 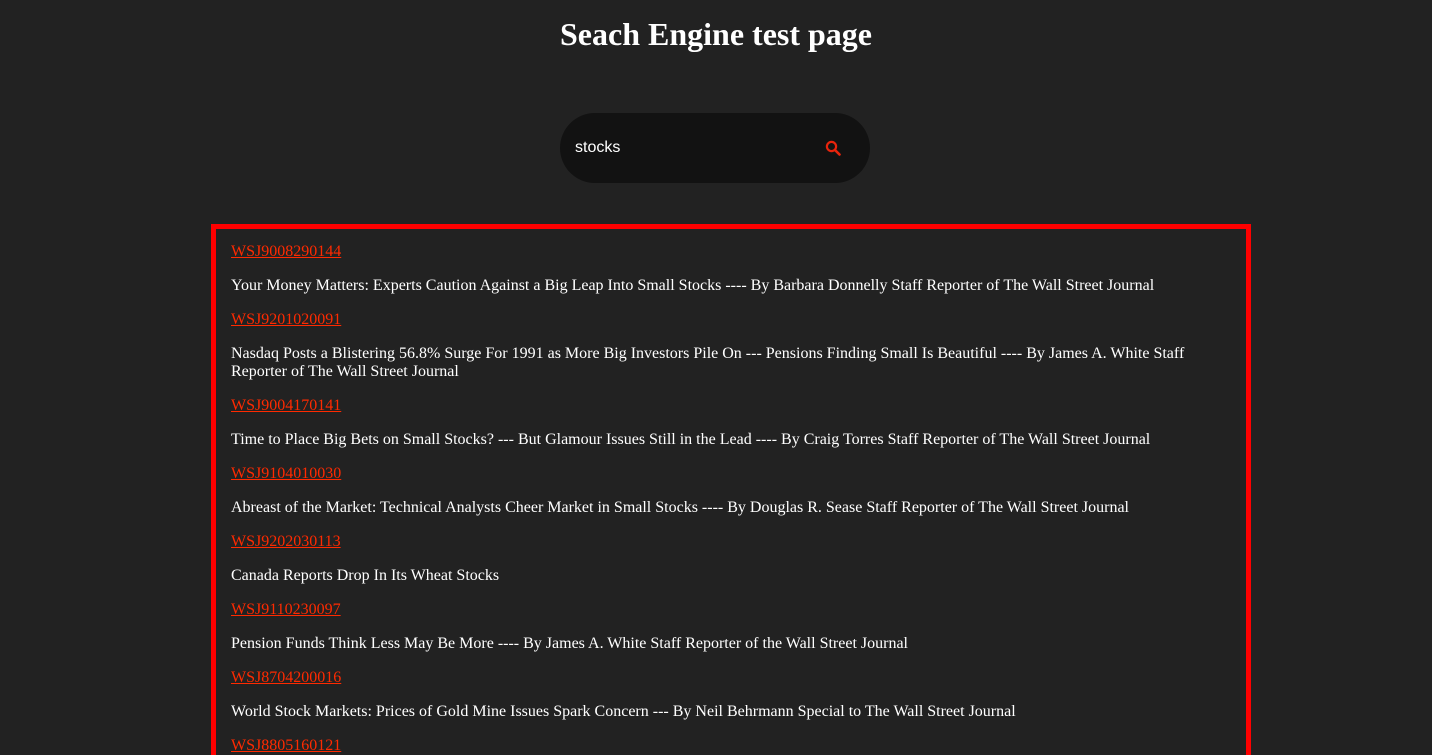 I want to click on result-item: WSJ8805160121, so click(x=731, y=746).